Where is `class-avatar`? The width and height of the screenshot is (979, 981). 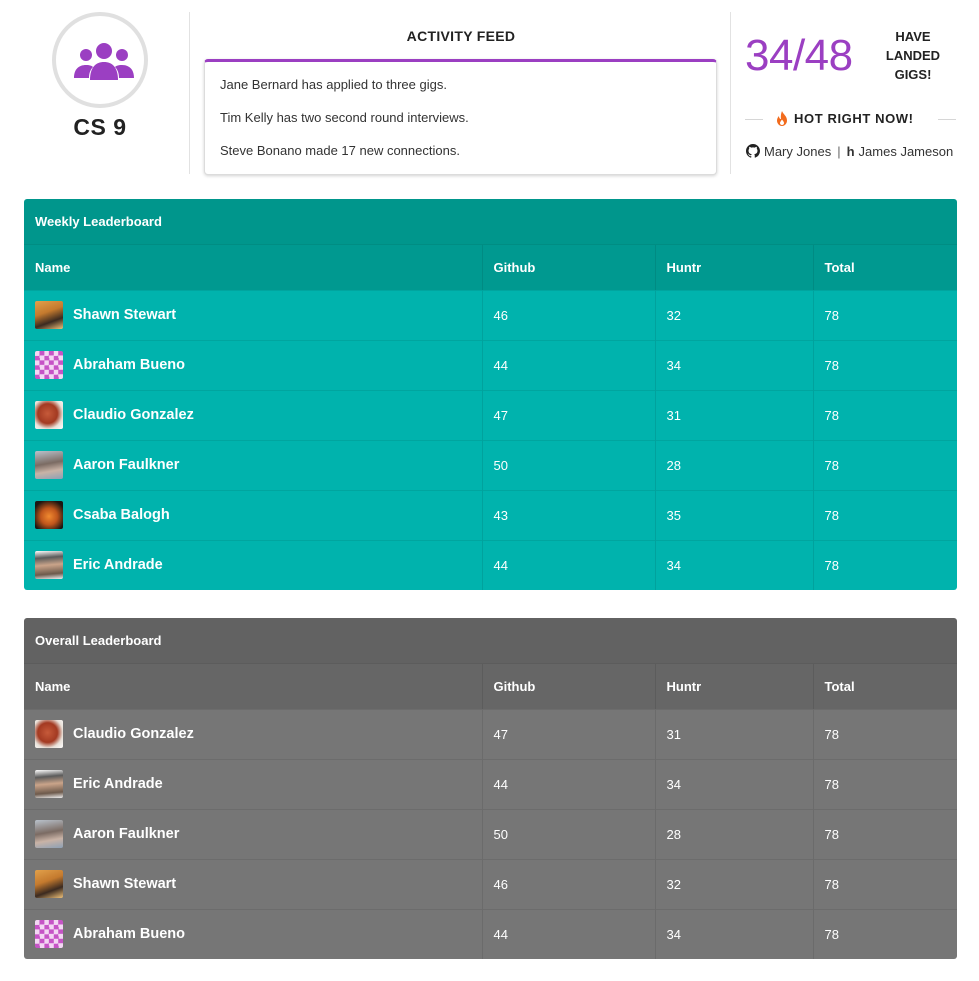 class-avatar is located at coordinates (100, 60).